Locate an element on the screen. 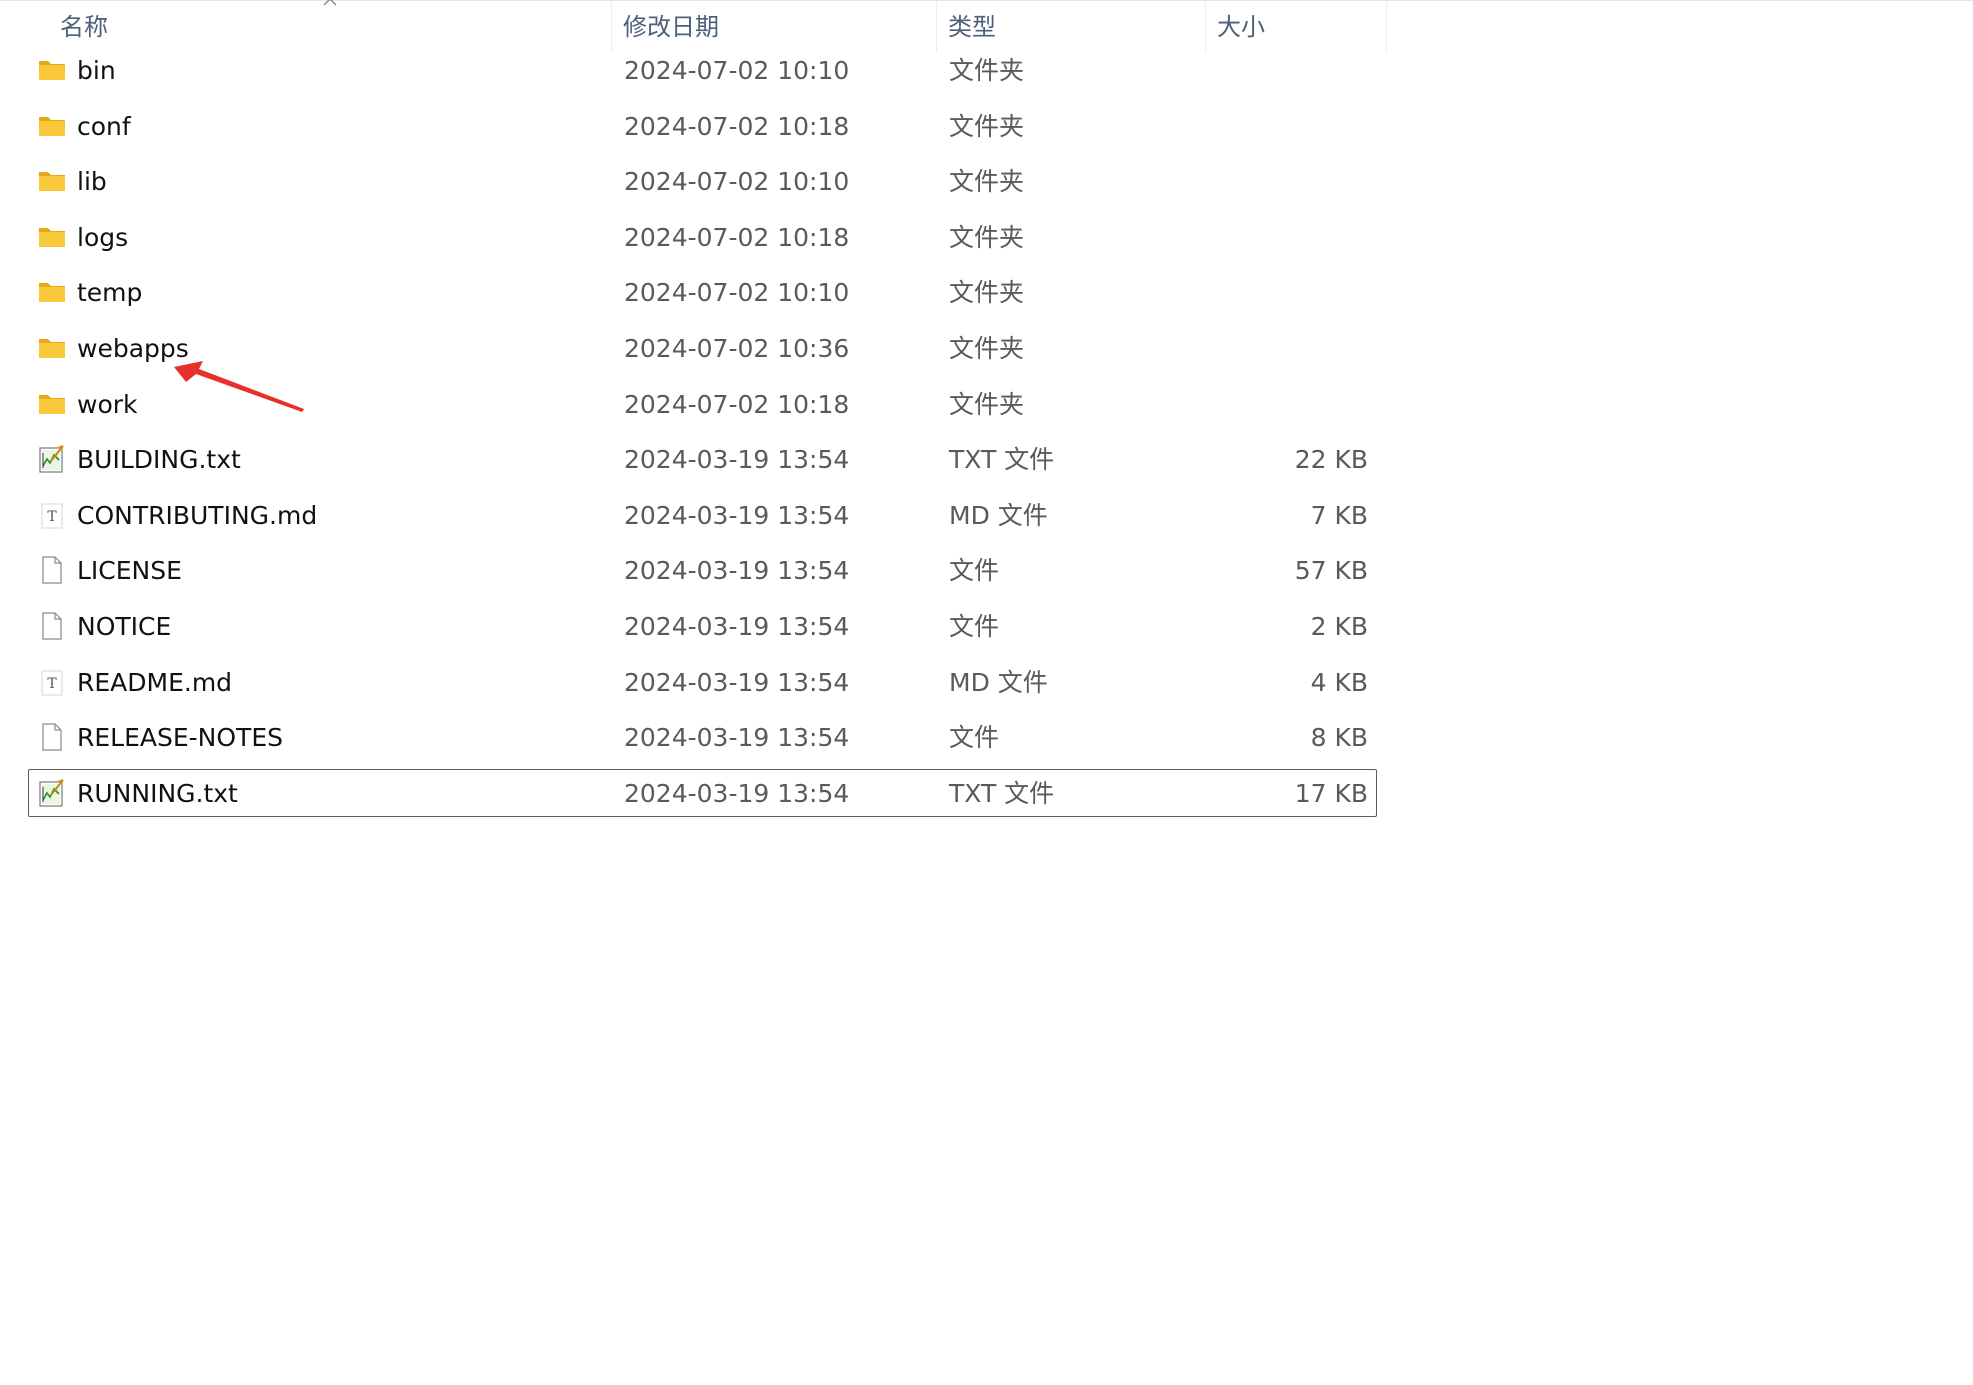  file-size: 7 KB is located at coordinates (1339, 515).